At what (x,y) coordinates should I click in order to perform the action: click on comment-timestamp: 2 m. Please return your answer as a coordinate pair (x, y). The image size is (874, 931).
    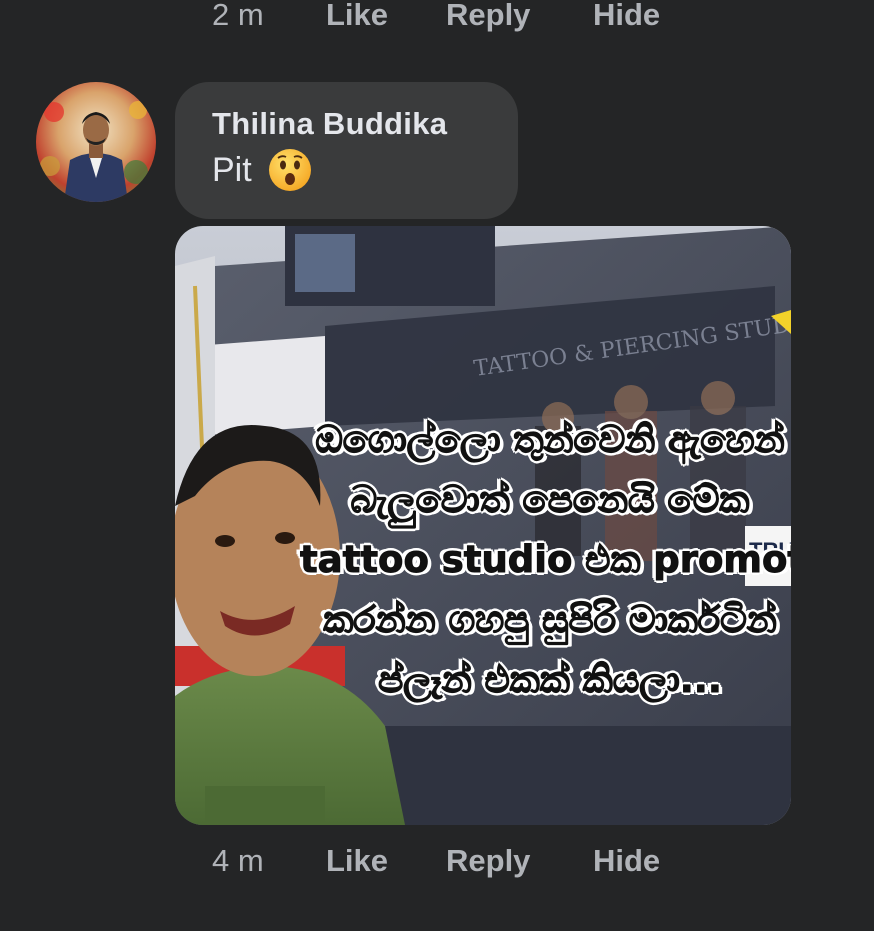
    Looking at the image, I should click on (269, 16).